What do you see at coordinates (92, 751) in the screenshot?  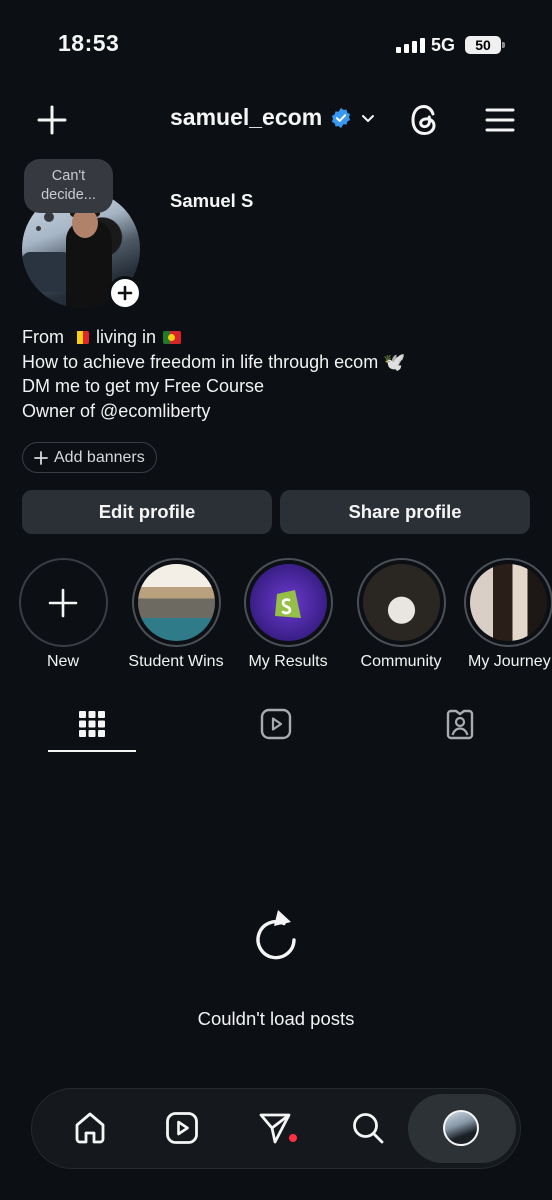 I see `active-tab-indicator` at bounding box center [92, 751].